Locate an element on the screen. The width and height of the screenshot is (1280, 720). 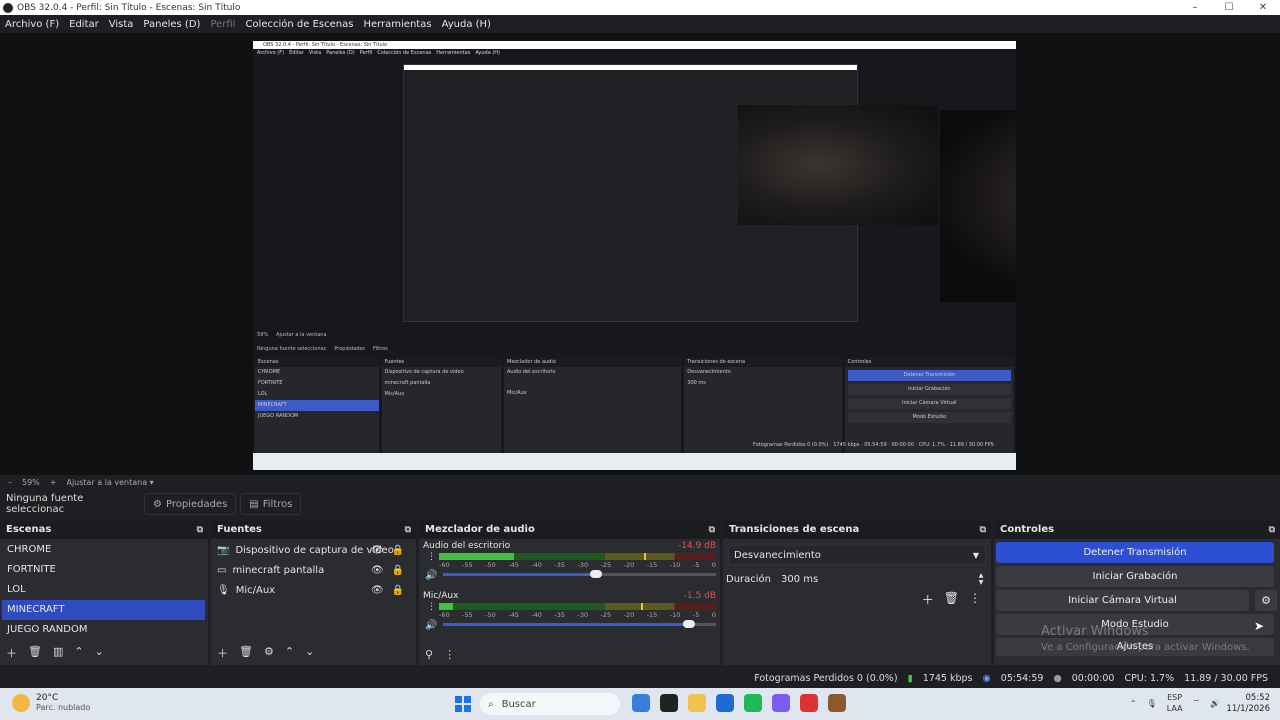
menu-ayuda: Ayuda (H) is located at coordinates (466, 24).